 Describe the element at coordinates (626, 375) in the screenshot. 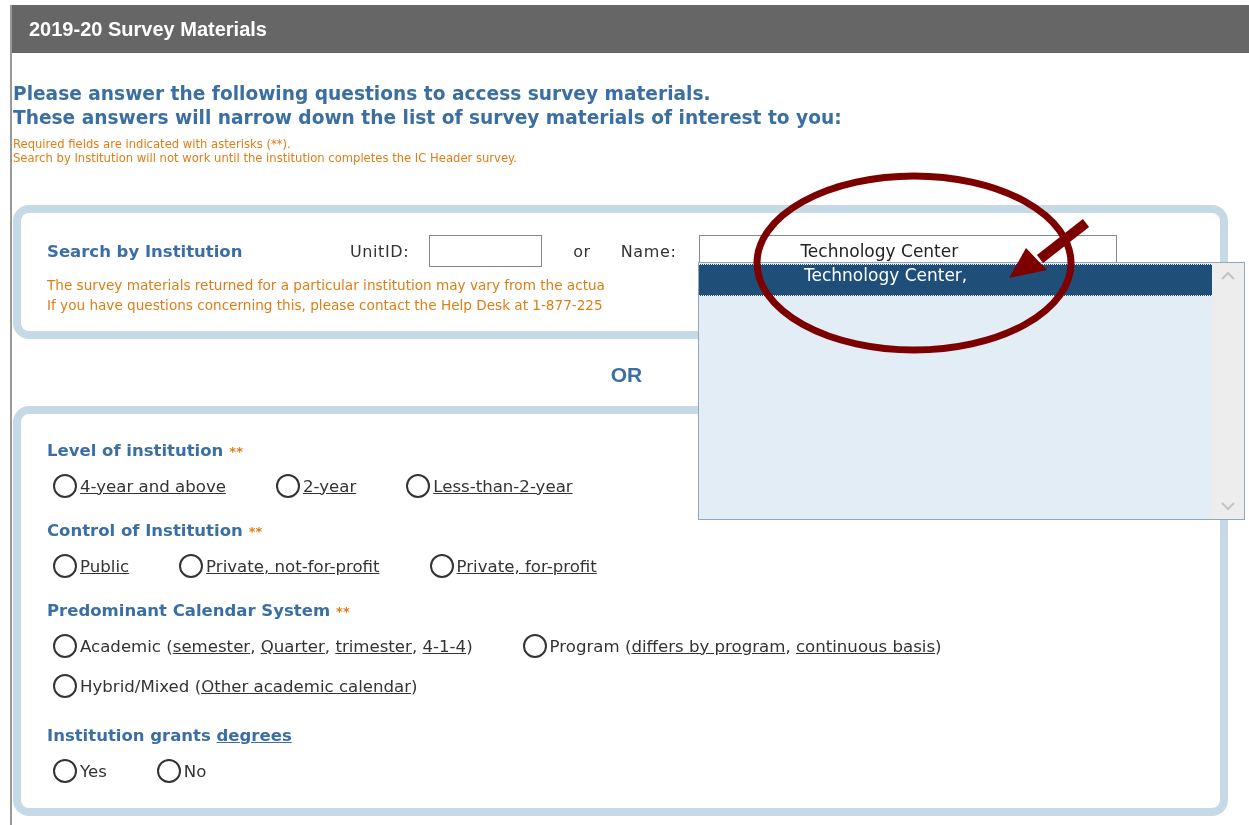

I see `or-separator: OR` at that location.